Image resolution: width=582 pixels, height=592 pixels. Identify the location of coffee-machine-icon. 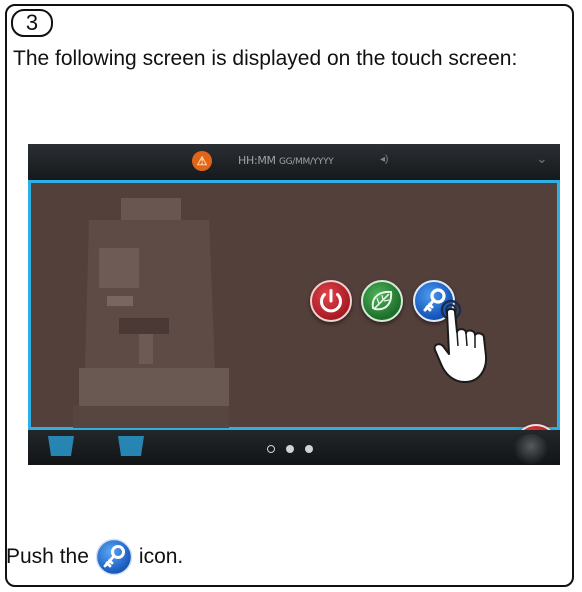
(151, 313).